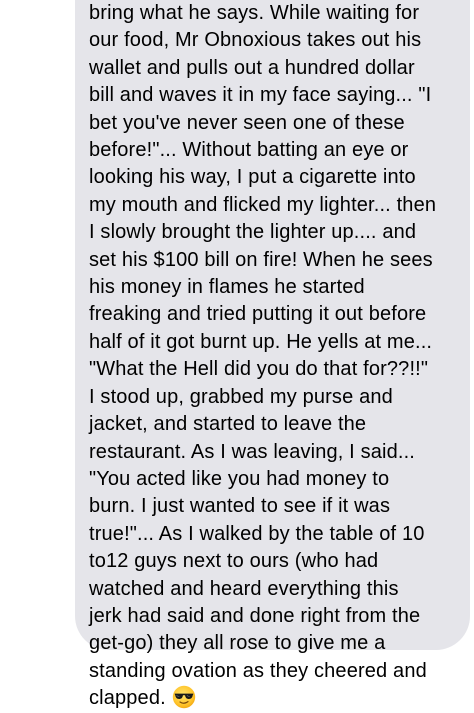 The height and width of the screenshot is (713, 474). I want to click on message-line: to12 guys next to ours (who had, so click(234, 561).